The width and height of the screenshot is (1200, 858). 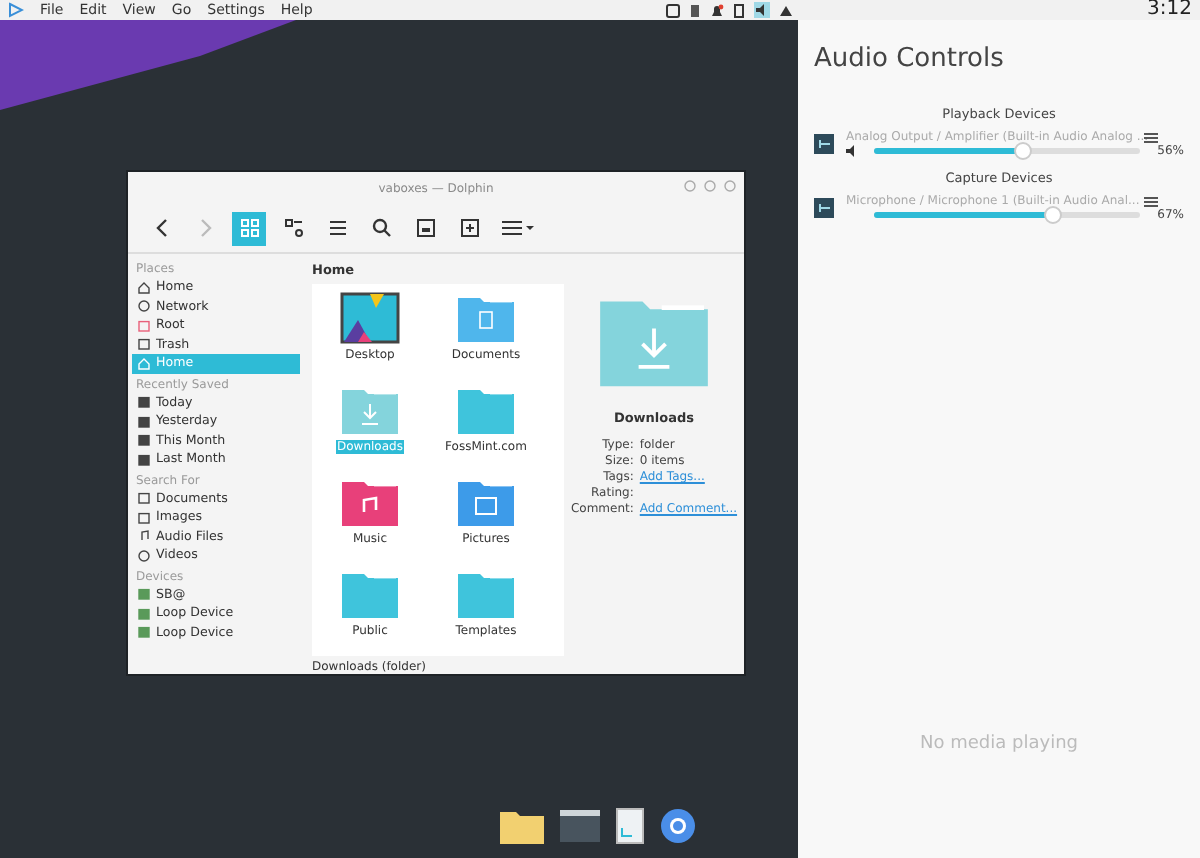 What do you see at coordinates (144, 306) in the screenshot?
I see `network-icon` at bounding box center [144, 306].